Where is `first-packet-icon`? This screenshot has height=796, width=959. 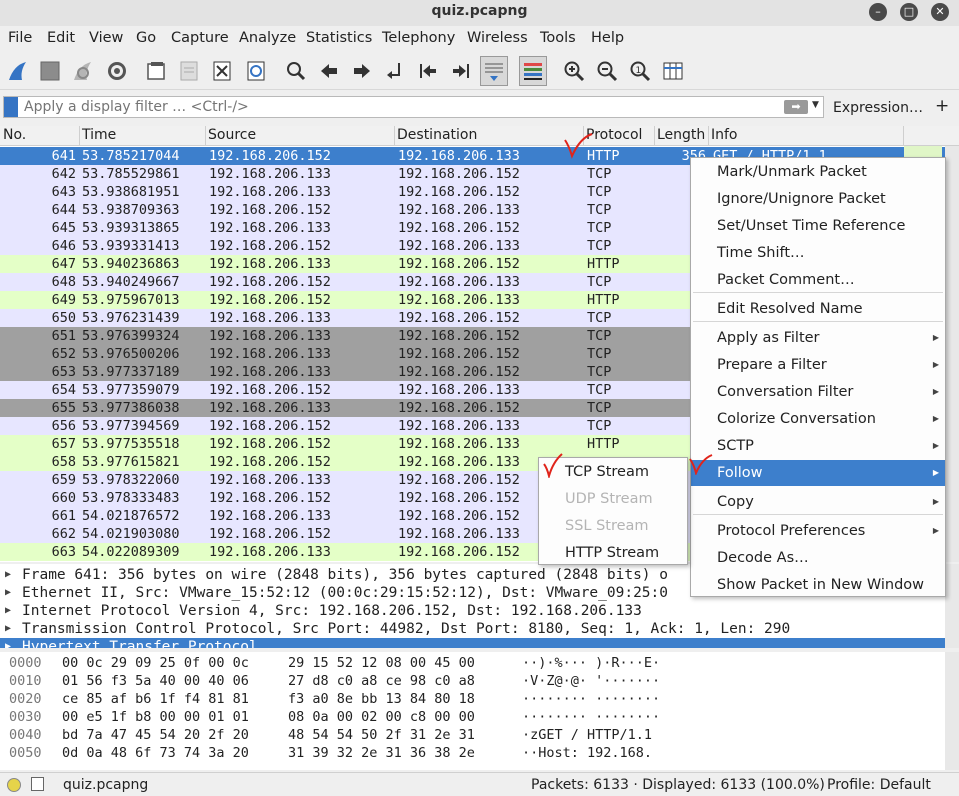 first-packet-icon is located at coordinates (428, 71).